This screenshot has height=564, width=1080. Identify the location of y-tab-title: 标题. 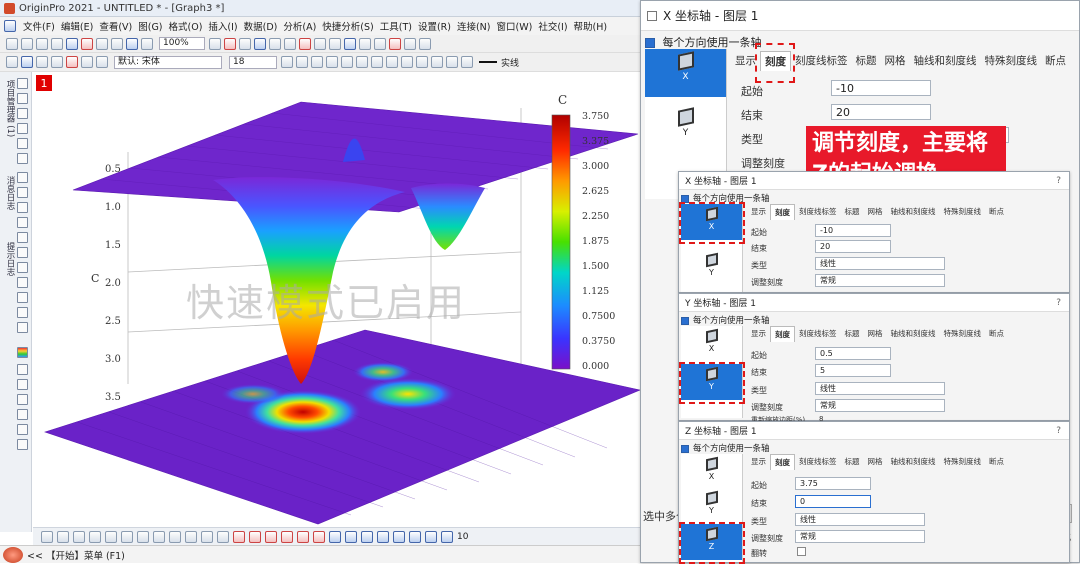
(852, 334).